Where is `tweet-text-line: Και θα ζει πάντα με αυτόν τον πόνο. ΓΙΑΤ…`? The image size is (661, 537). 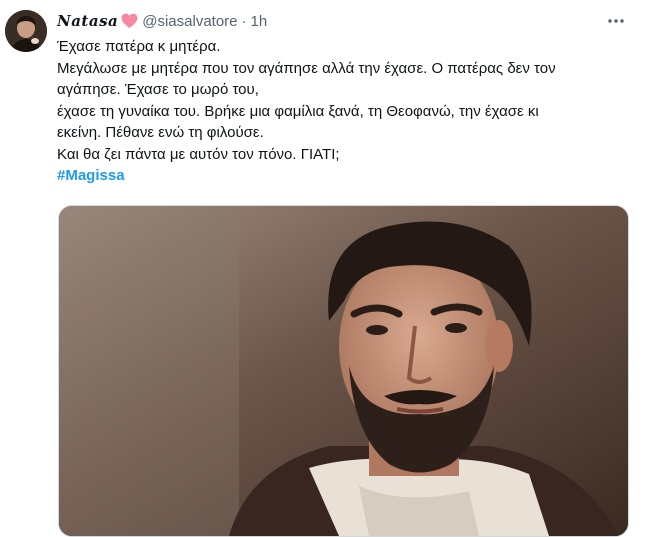
tweet-text-line: Και θα ζει πάντα με αυτόν τον πόνο. ΓΙΑΤ… is located at coordinates (198, 154).